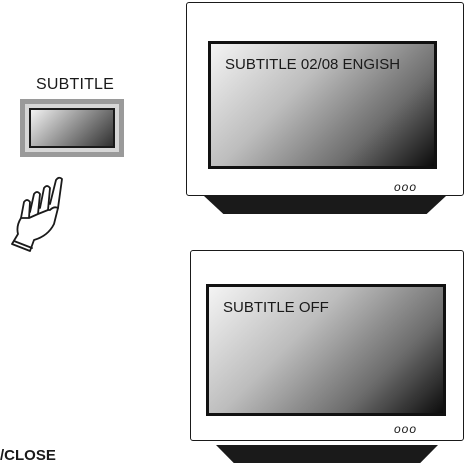 The width and height of the screenshot is (464, 464). What do you see at coordinates (28, 455) in the screenshot?
I see `section-caption: /CLOSE` at bounding box center [28, 455].